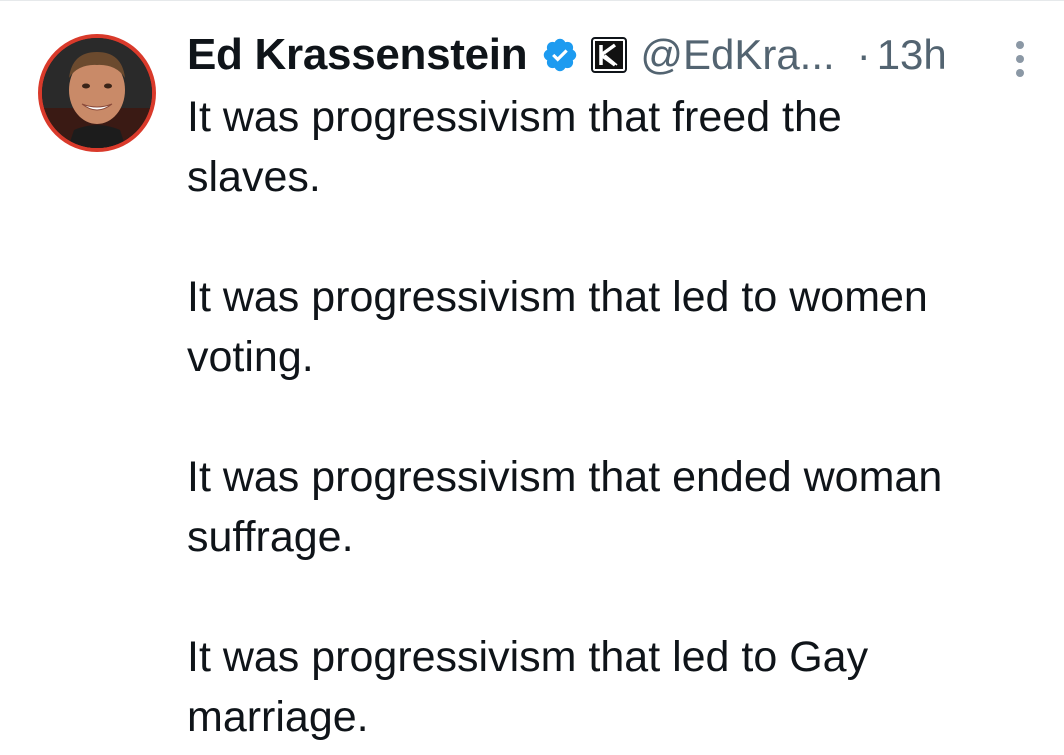 This screenshot has width=1064, height=755. Describe the element at coordinates (609, 55) in the screenshot. I see `affiliate-logo-icon` at that location.